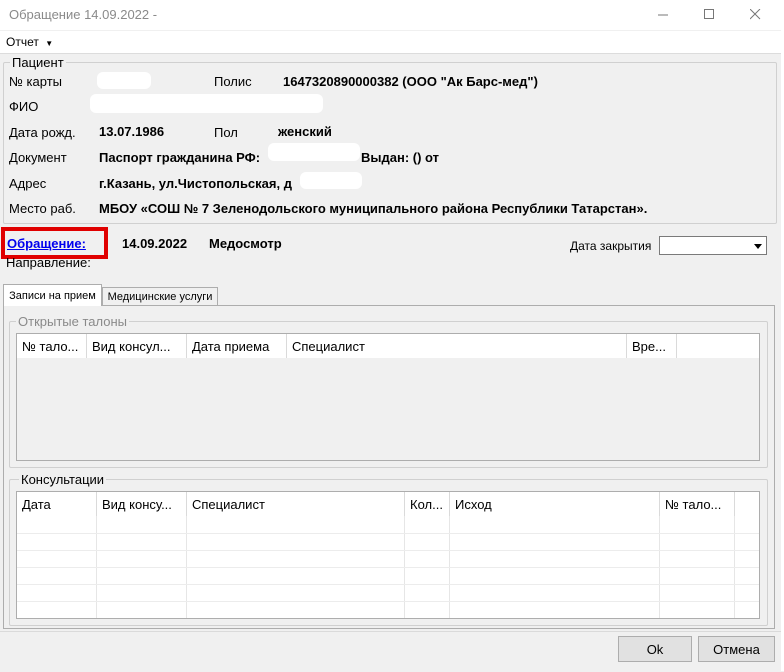 The image size is (784, 672). I want to click on title-bar: Обращение 14.09.2022 -, so click(390, 15).